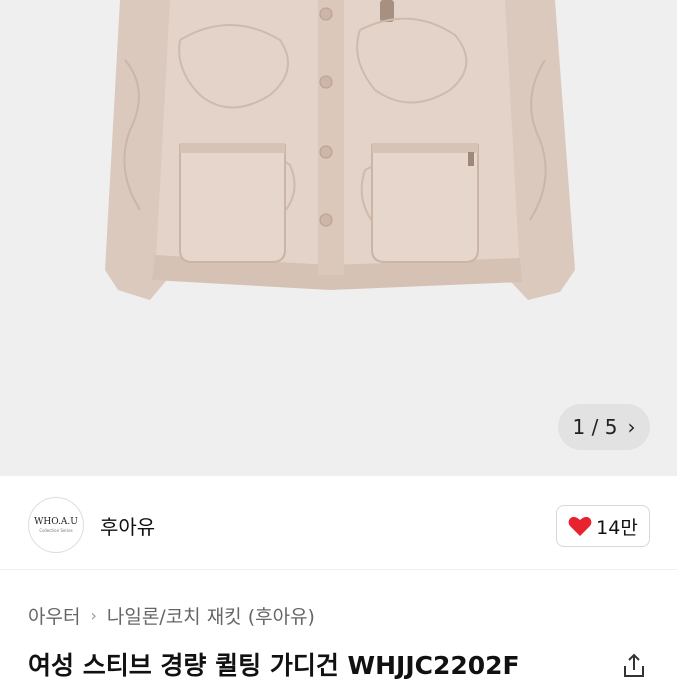 This screenshot has width=677, height=682. What do you see at coordinates (211, 615) in the screenshot?
I see `breadcrumb-subcategory: 나일론/코치 재킷 (후아유)` at bounding box center [211, 615].